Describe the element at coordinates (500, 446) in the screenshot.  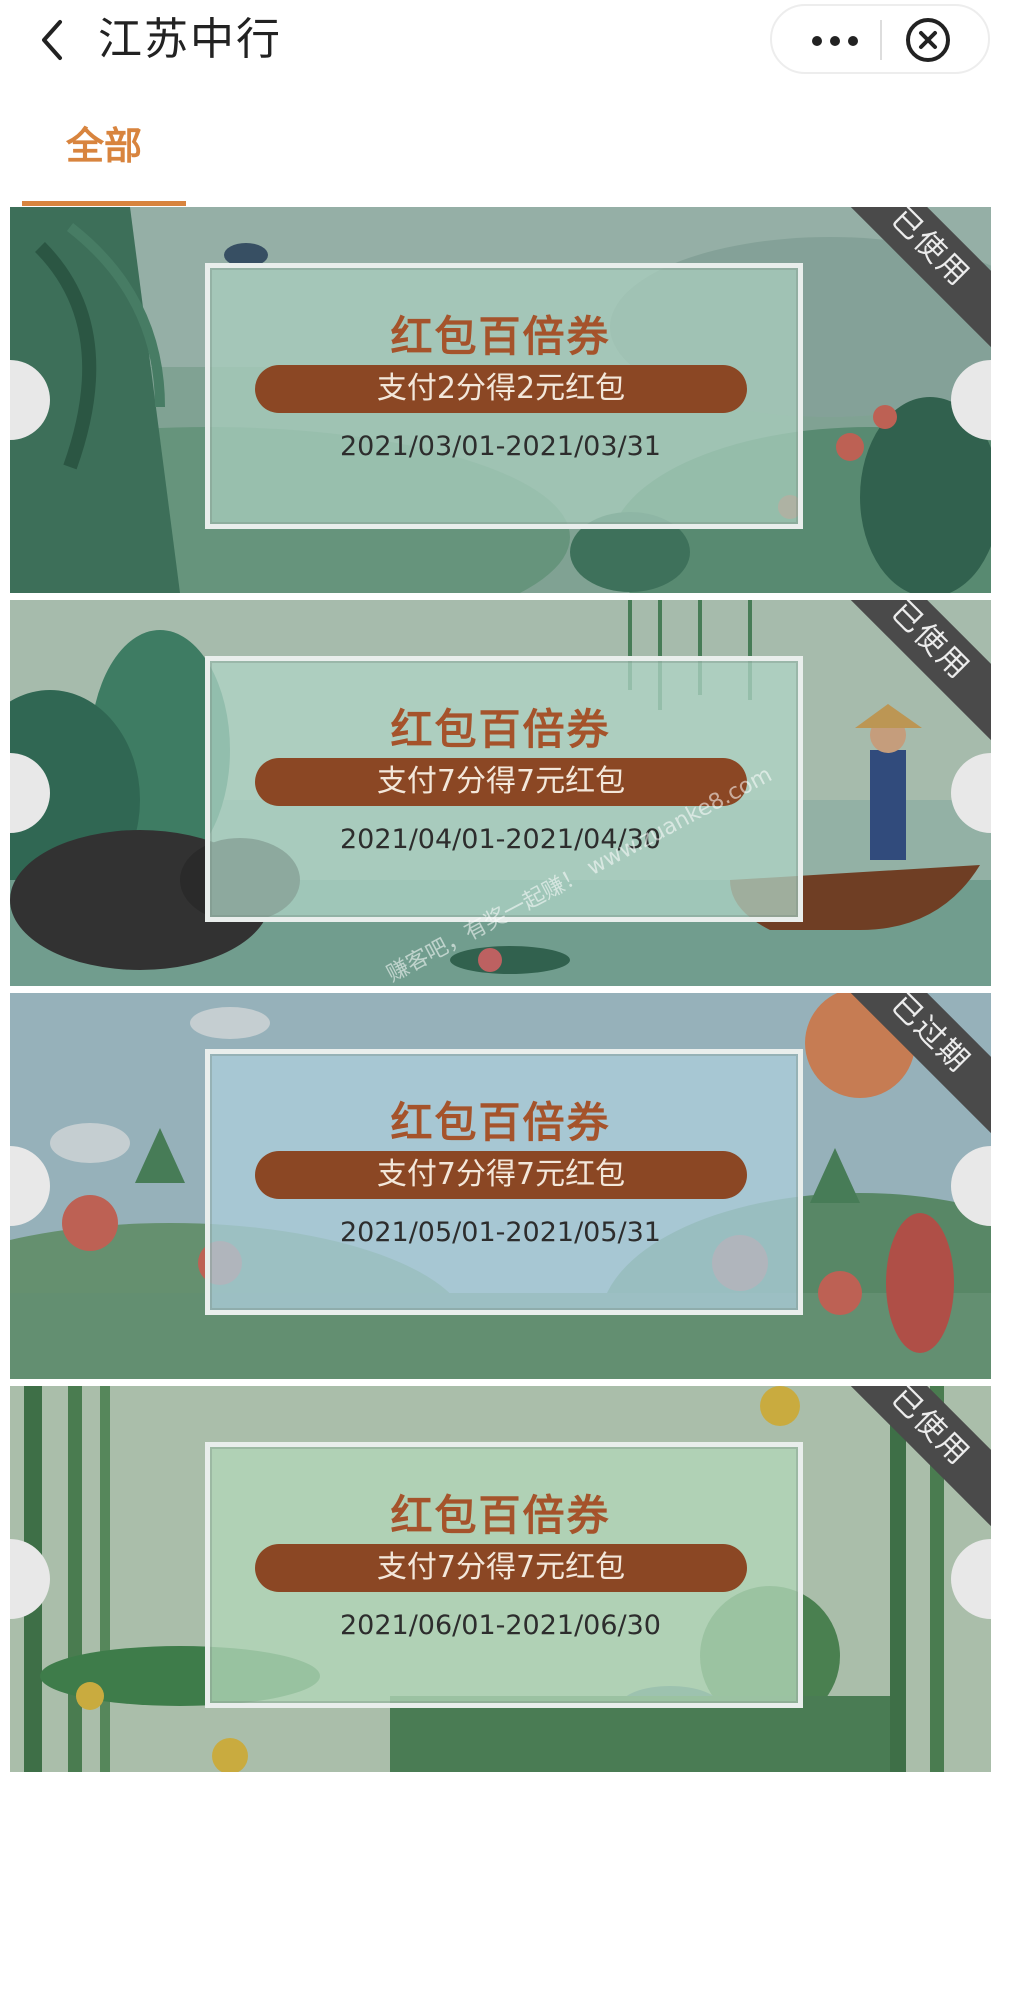
I see `coupon-date-range: 2021/03/01-2021/03/31` at that location.